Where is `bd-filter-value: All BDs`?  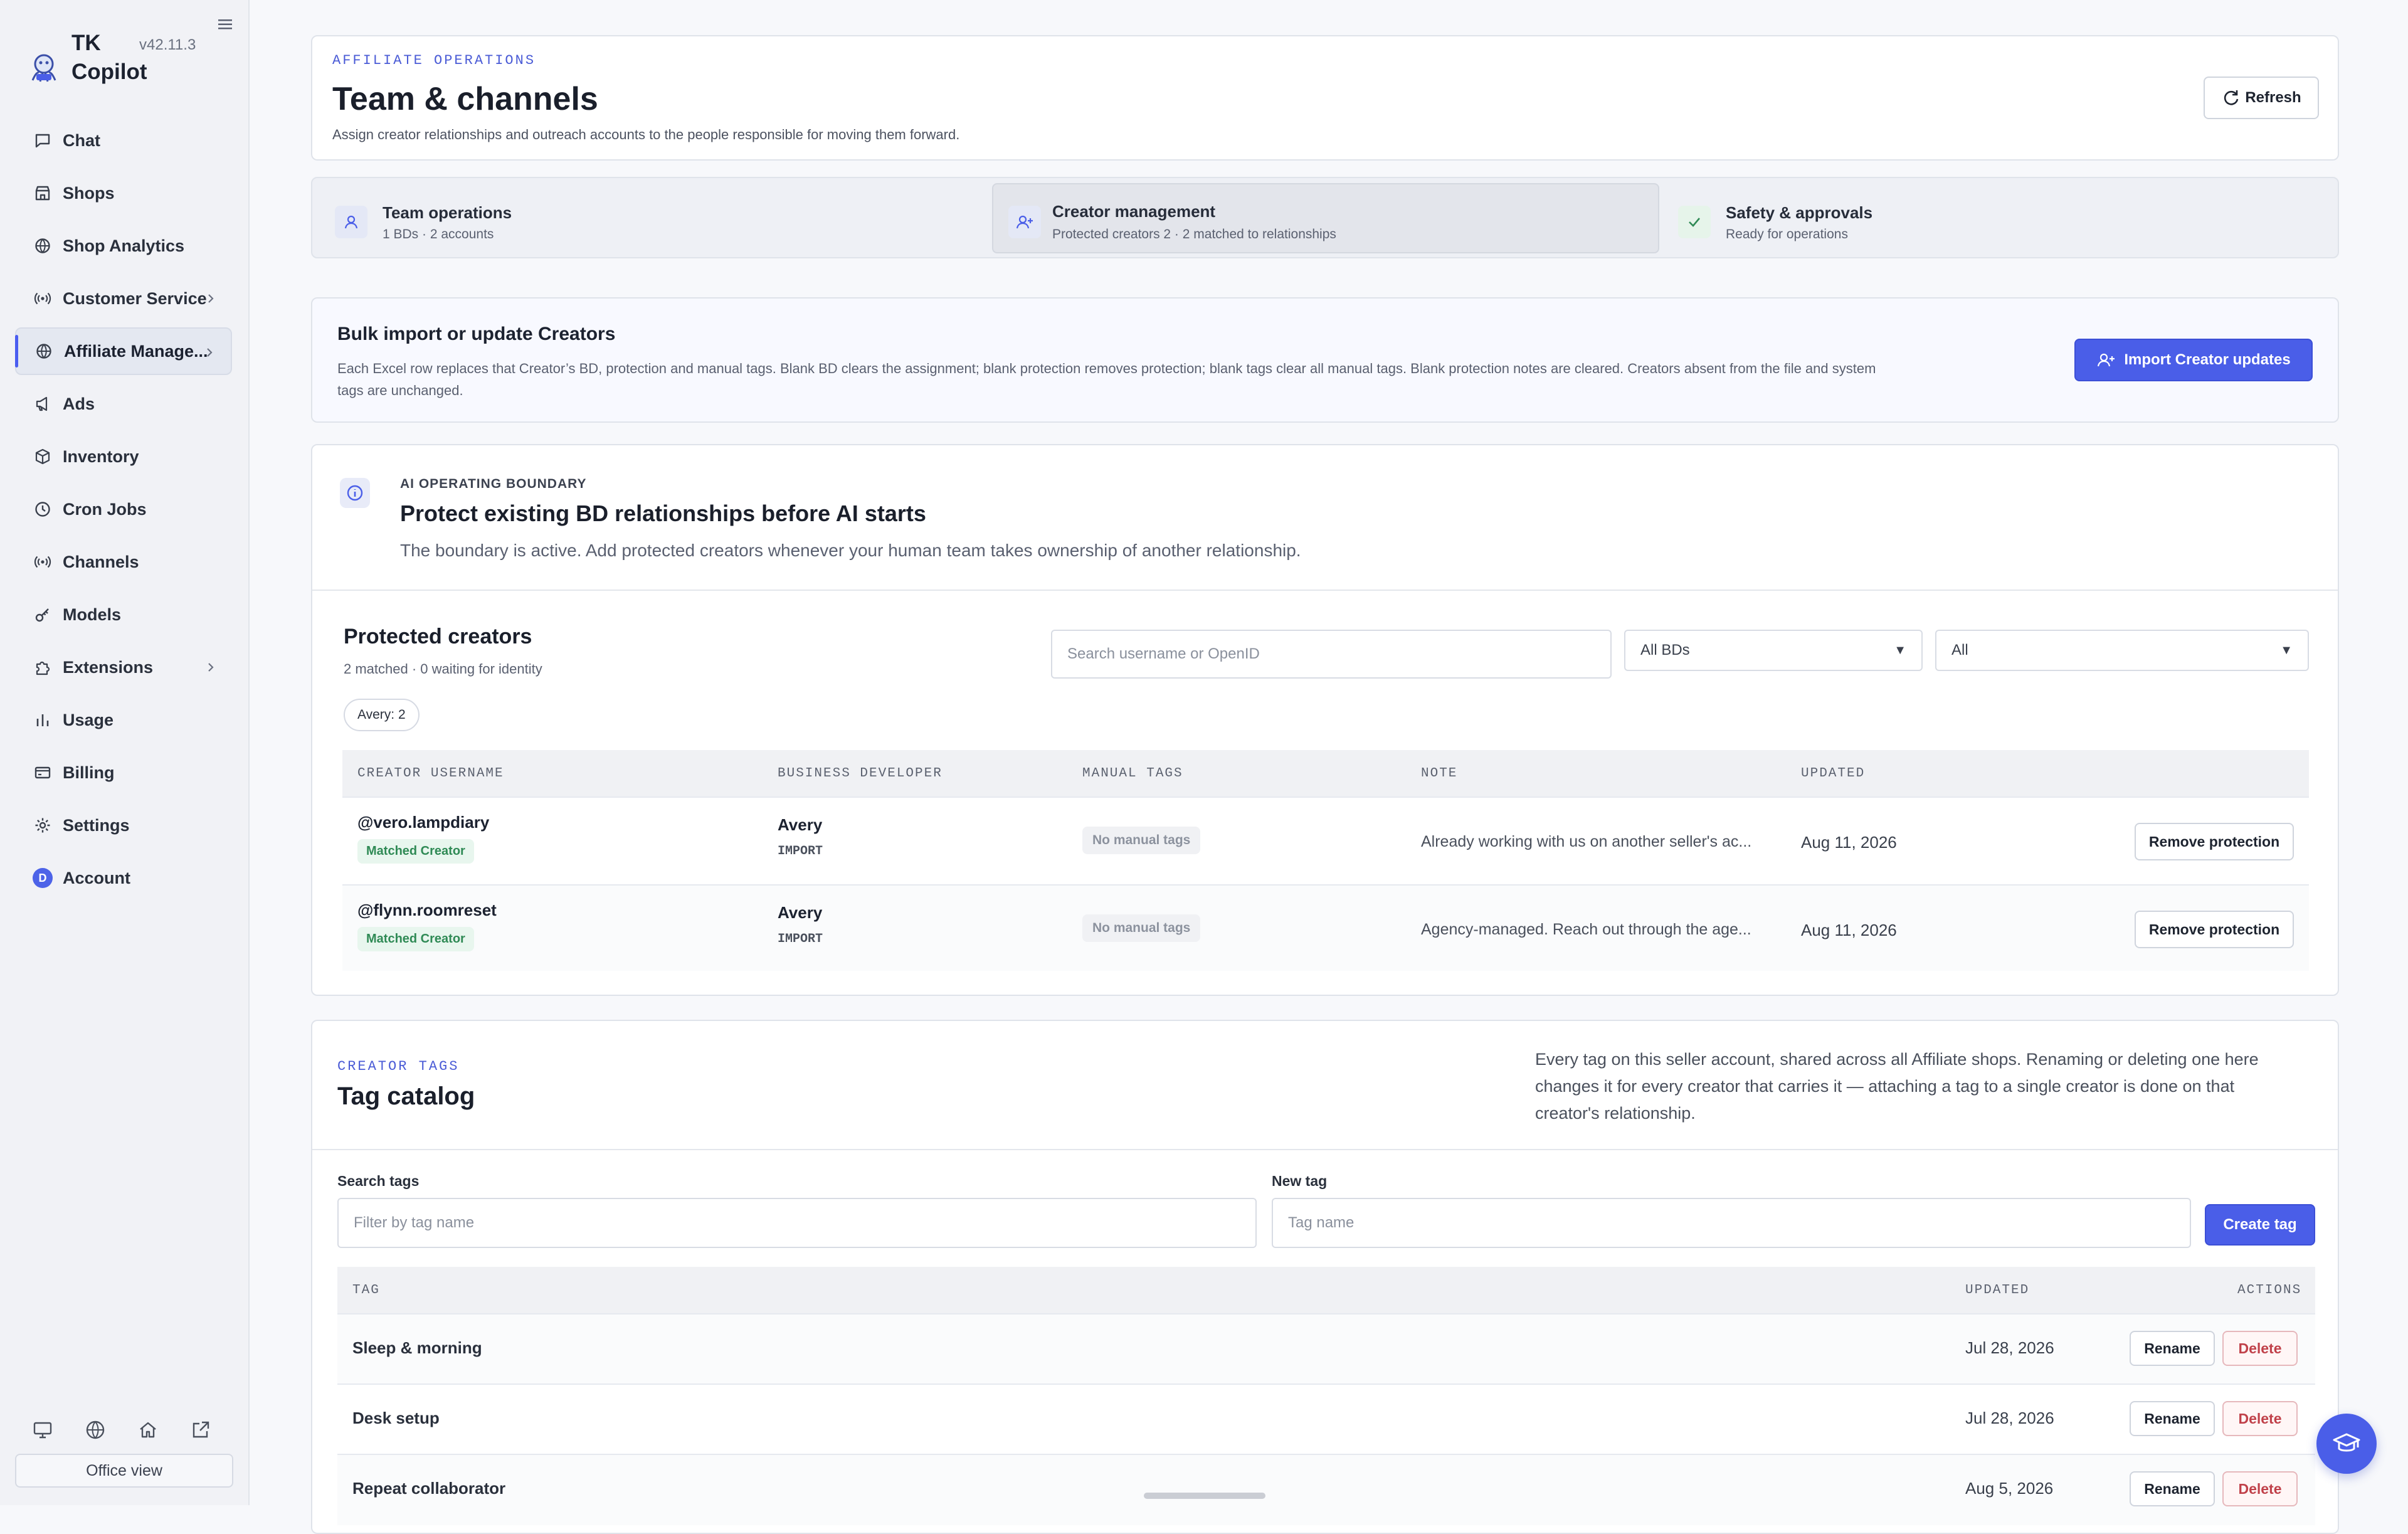
bd-filter-value: All BDs is located at coordinates (1665, 651).